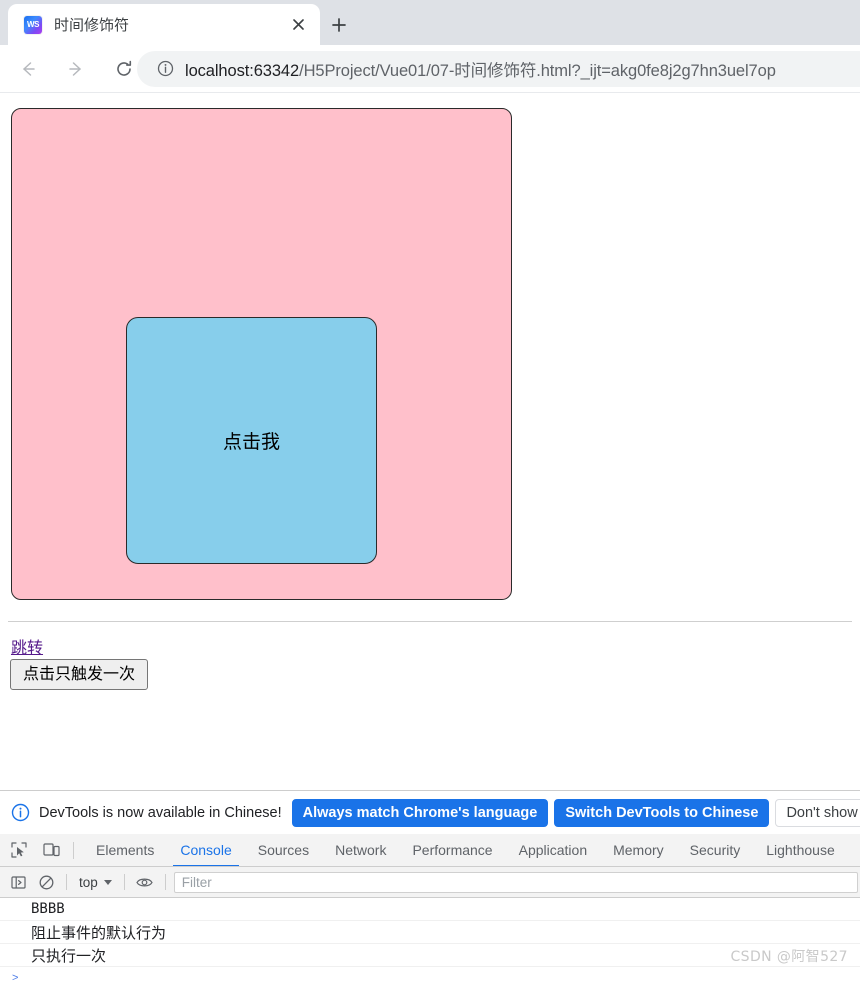  What do you see at coordinates (452, 850) in the screenshot?
I see `devtools-tab-performance: Performance` at bounding box center [452, 850].